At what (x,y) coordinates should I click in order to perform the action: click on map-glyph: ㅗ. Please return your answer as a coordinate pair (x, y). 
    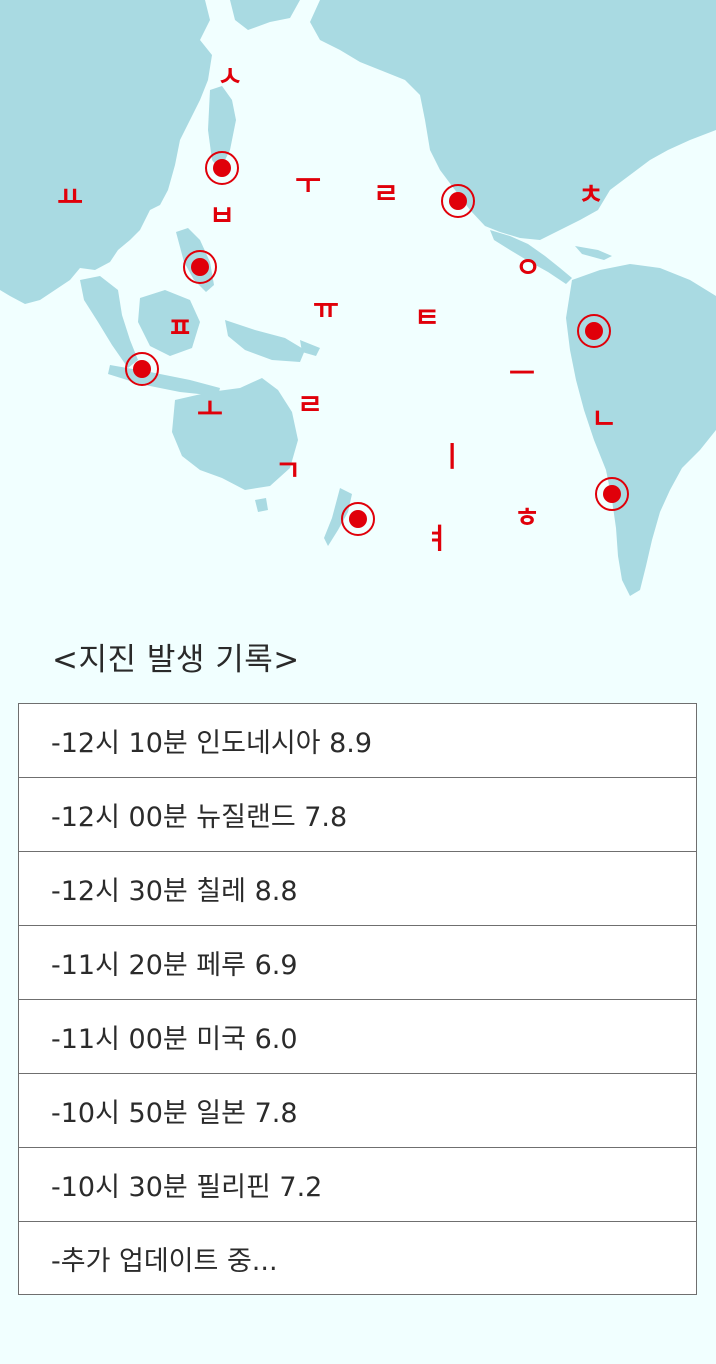
    Looking at the image, I should click on (210, 409).